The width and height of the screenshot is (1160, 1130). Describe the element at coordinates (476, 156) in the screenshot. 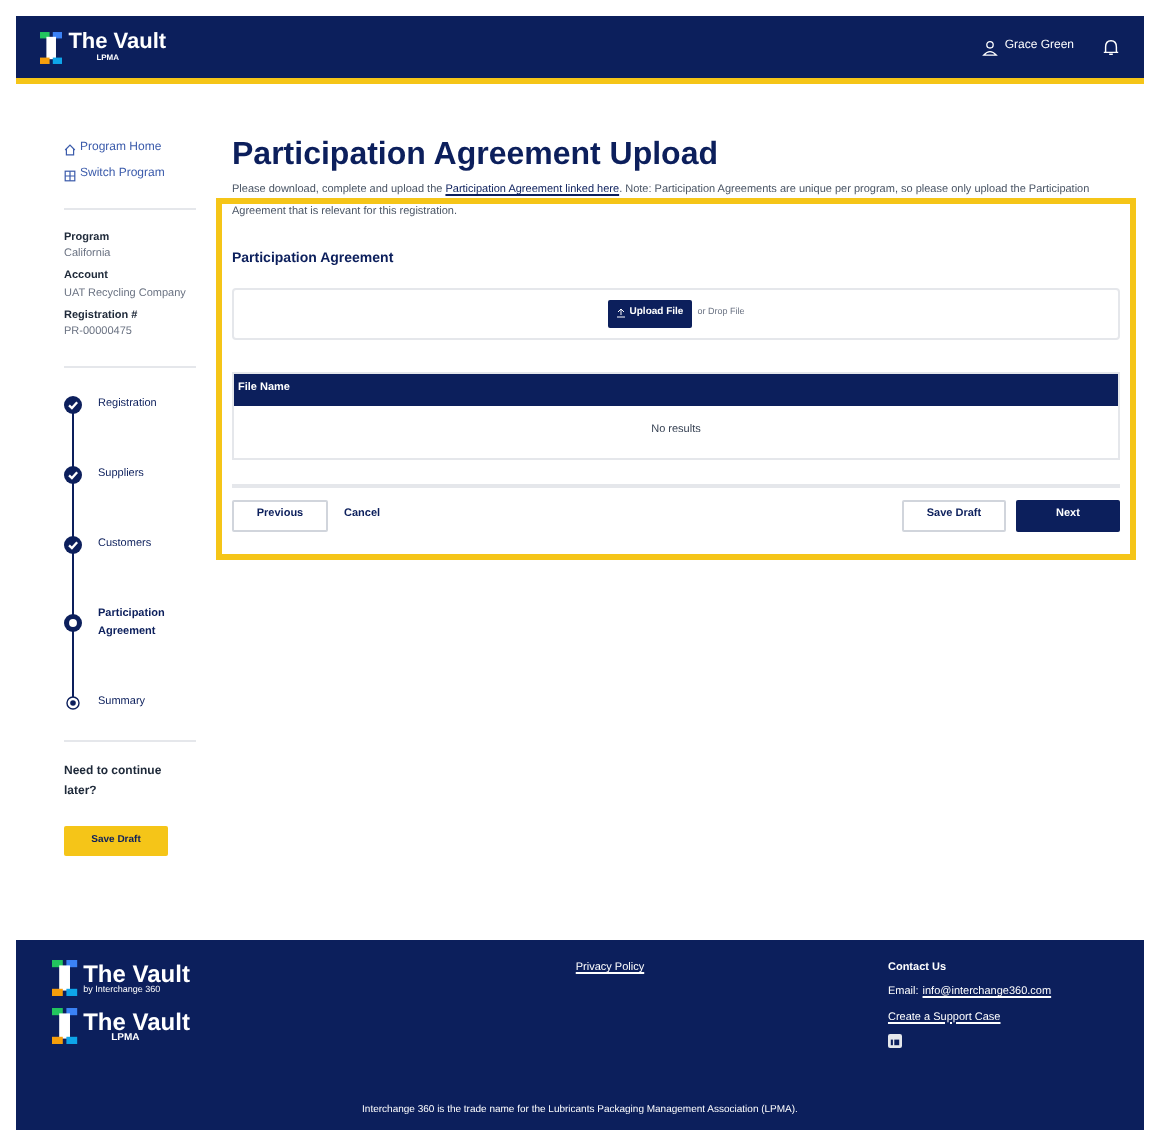

I see `page-title: Participation Agreement Upload` at that location.